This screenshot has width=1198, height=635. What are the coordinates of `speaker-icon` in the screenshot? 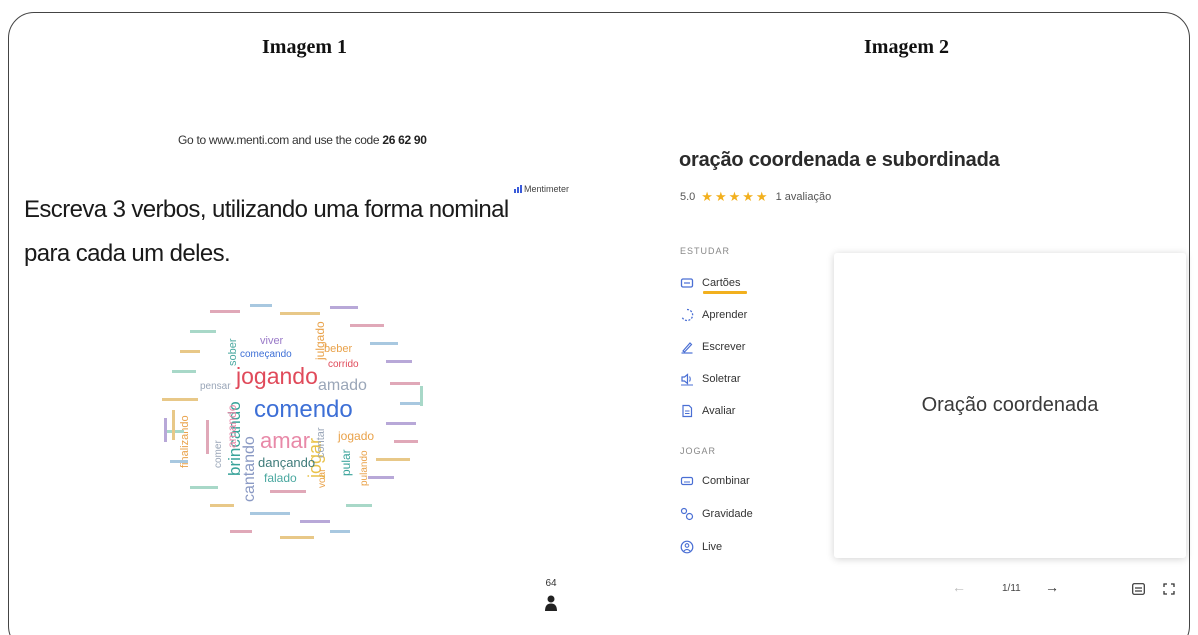 It's located at (687, 379).